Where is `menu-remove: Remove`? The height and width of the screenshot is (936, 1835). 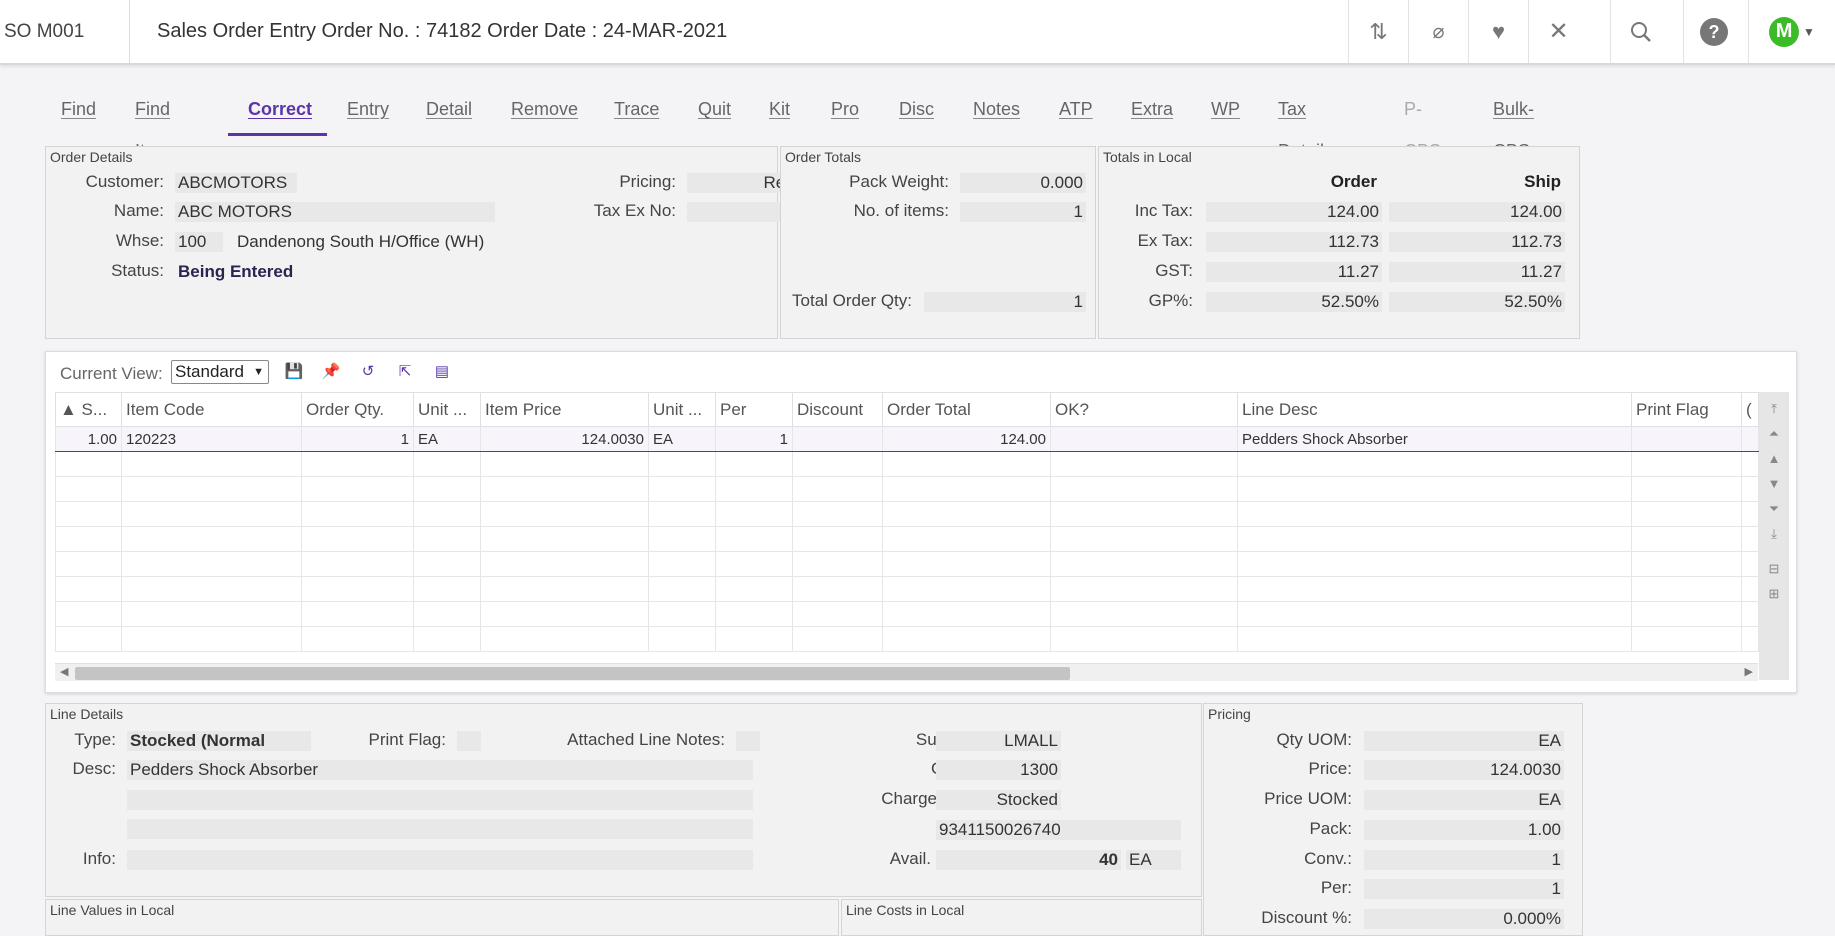 menu-remove: Remove is located at coordinates (544, 113).